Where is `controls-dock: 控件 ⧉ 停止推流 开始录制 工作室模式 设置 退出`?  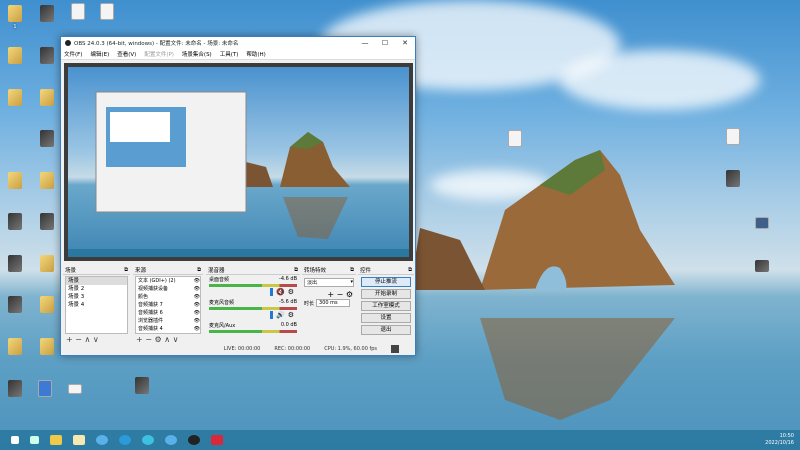 controls-dock: 控件 ⧉ 停止推流 开始录制 工作室模式 设置 退出 is located at coordinates (386, 306).